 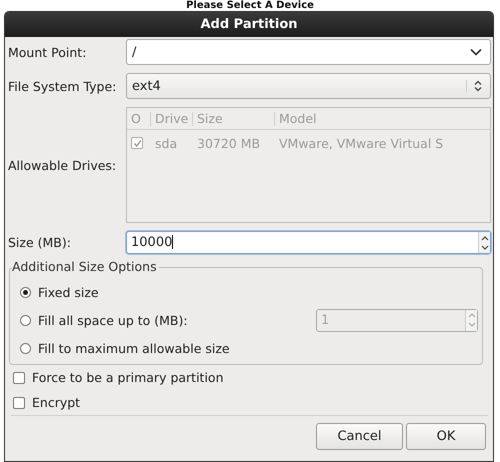 I want to click on page-heading: Please Select A Device, so click(x=250, y=5).